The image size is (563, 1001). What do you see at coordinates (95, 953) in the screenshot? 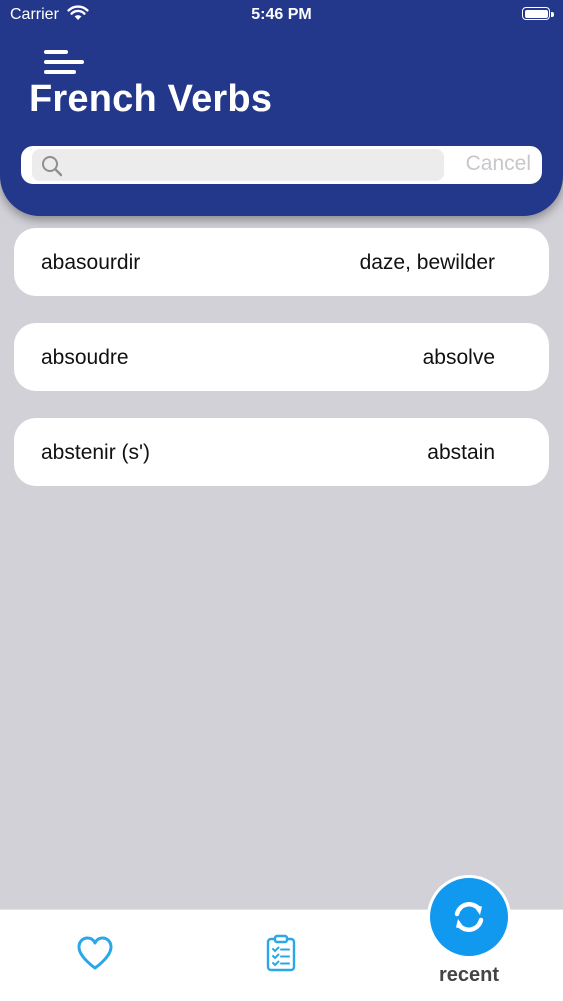
I see `heart-icon` at bounding box center [95, 953].